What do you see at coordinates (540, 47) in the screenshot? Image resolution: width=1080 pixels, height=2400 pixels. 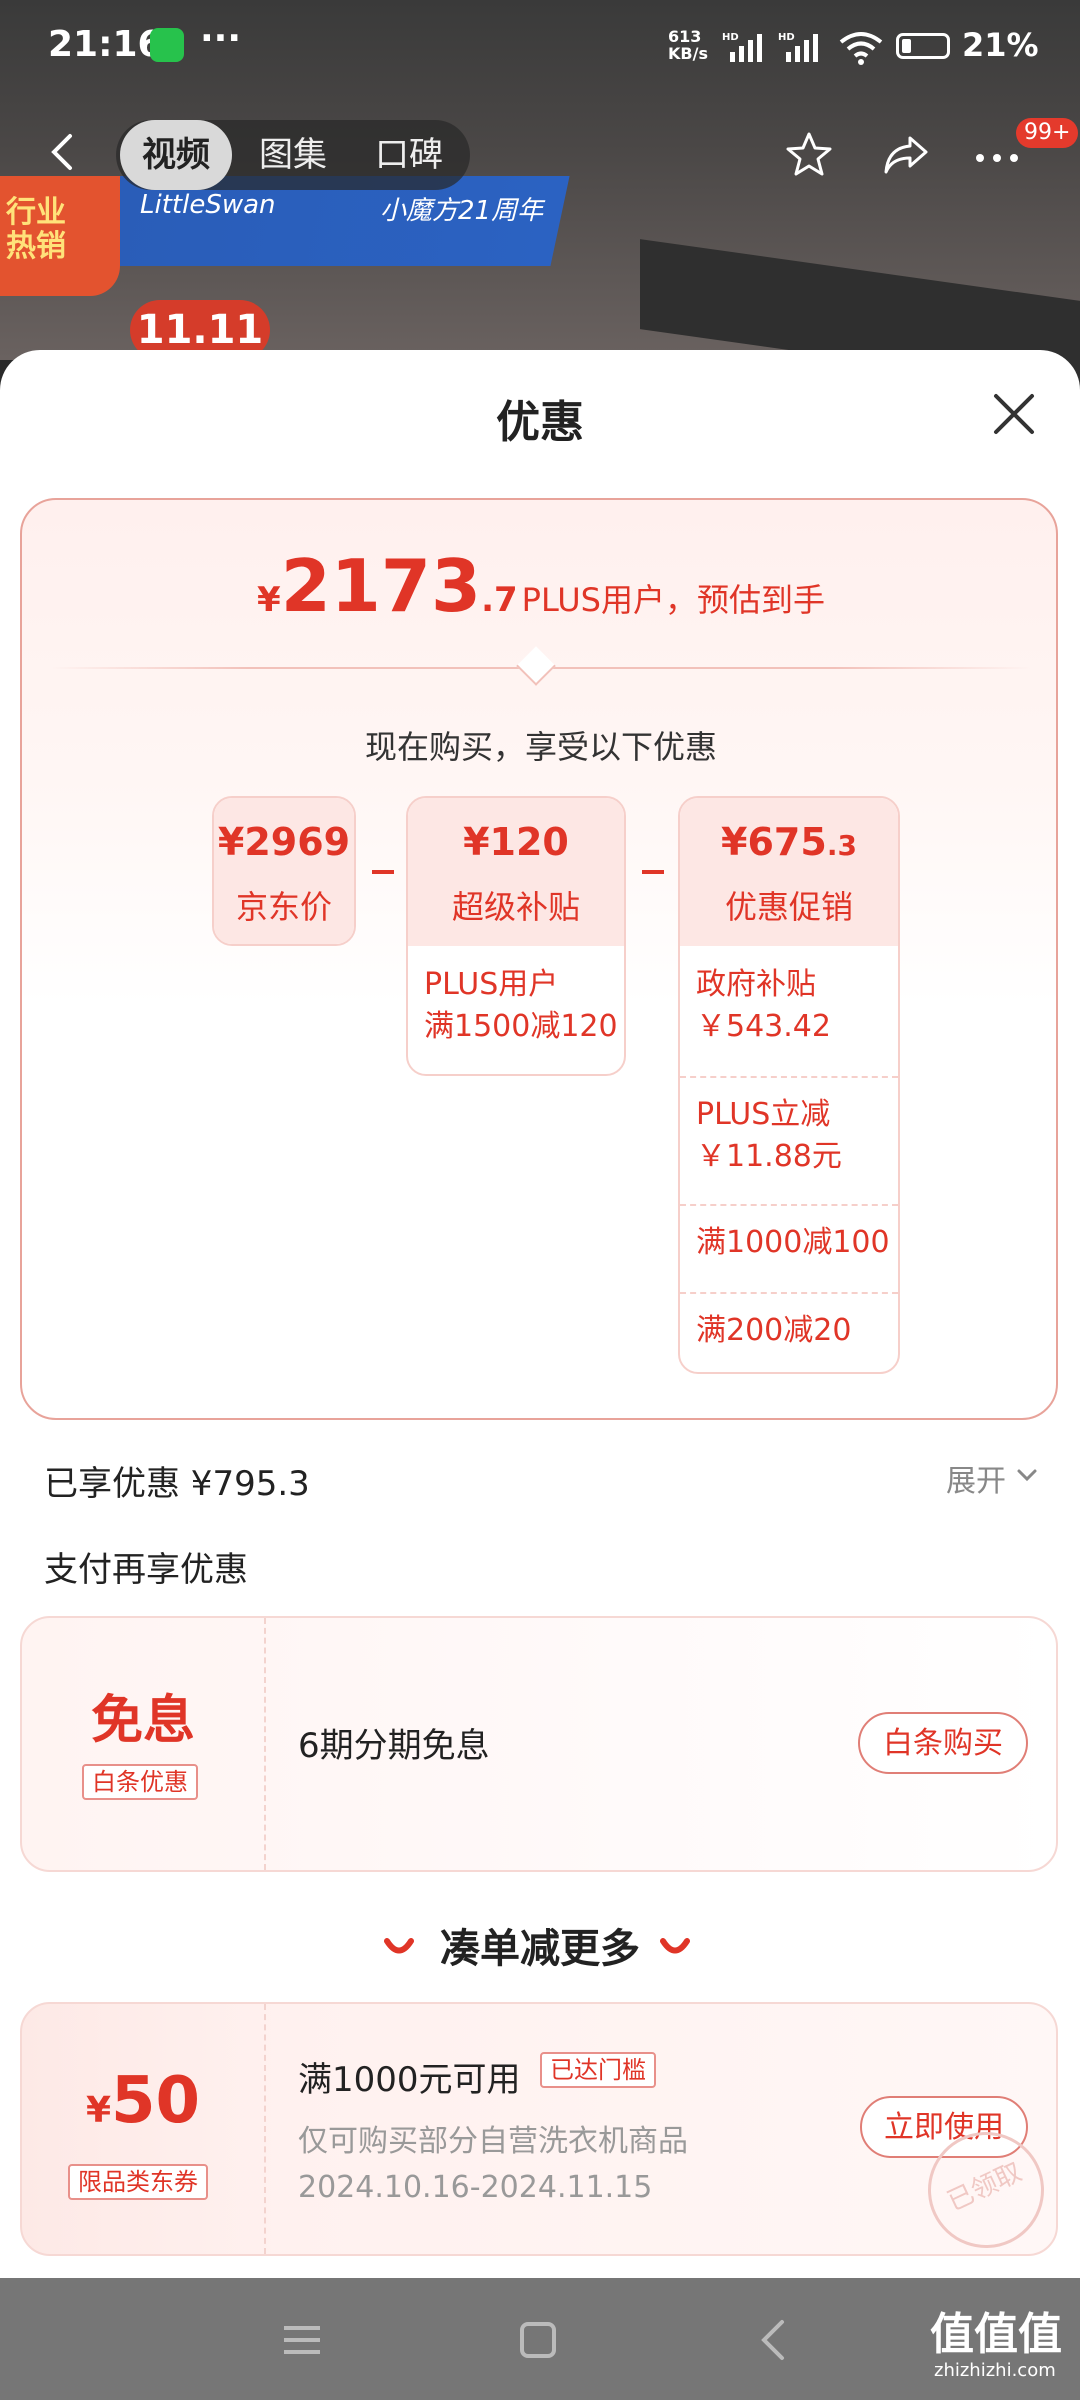 I see `status-bar: 21:16 ··· 613 KB/s HD HD 21%` at bounding box center [540, 47].